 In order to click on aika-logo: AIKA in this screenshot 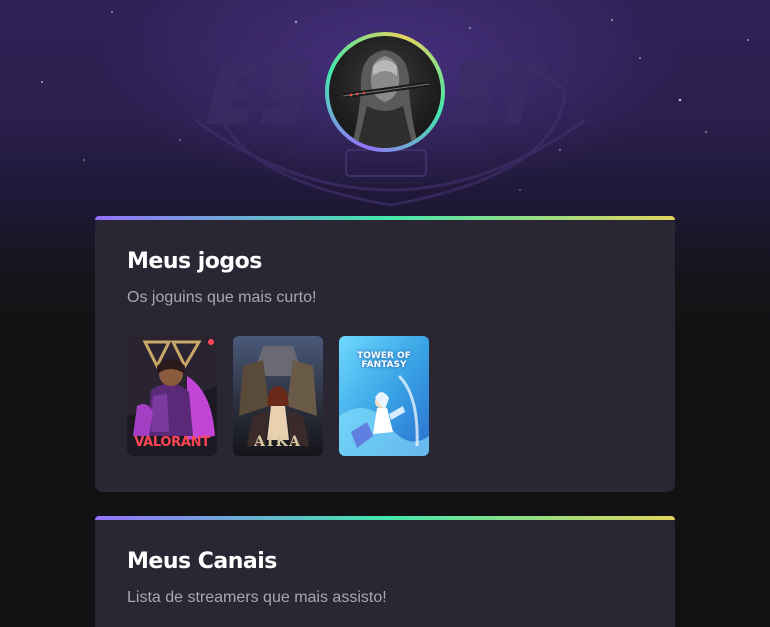, I will do `click(278, 442)`.